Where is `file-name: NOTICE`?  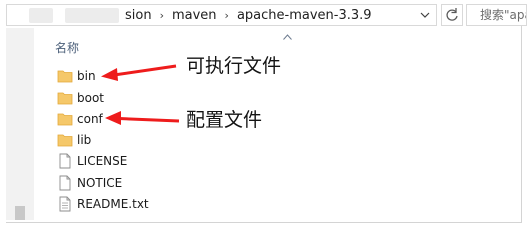
file-name: NOTICE is located at coordinates (100, 183).